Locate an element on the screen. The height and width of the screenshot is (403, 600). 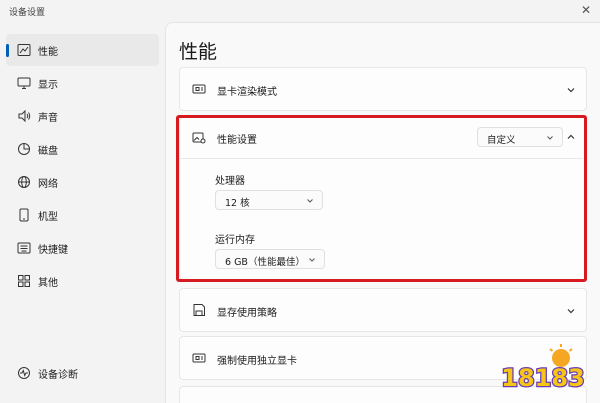
sidebar-item-label: 声音 is located at coordinates (48, 118).